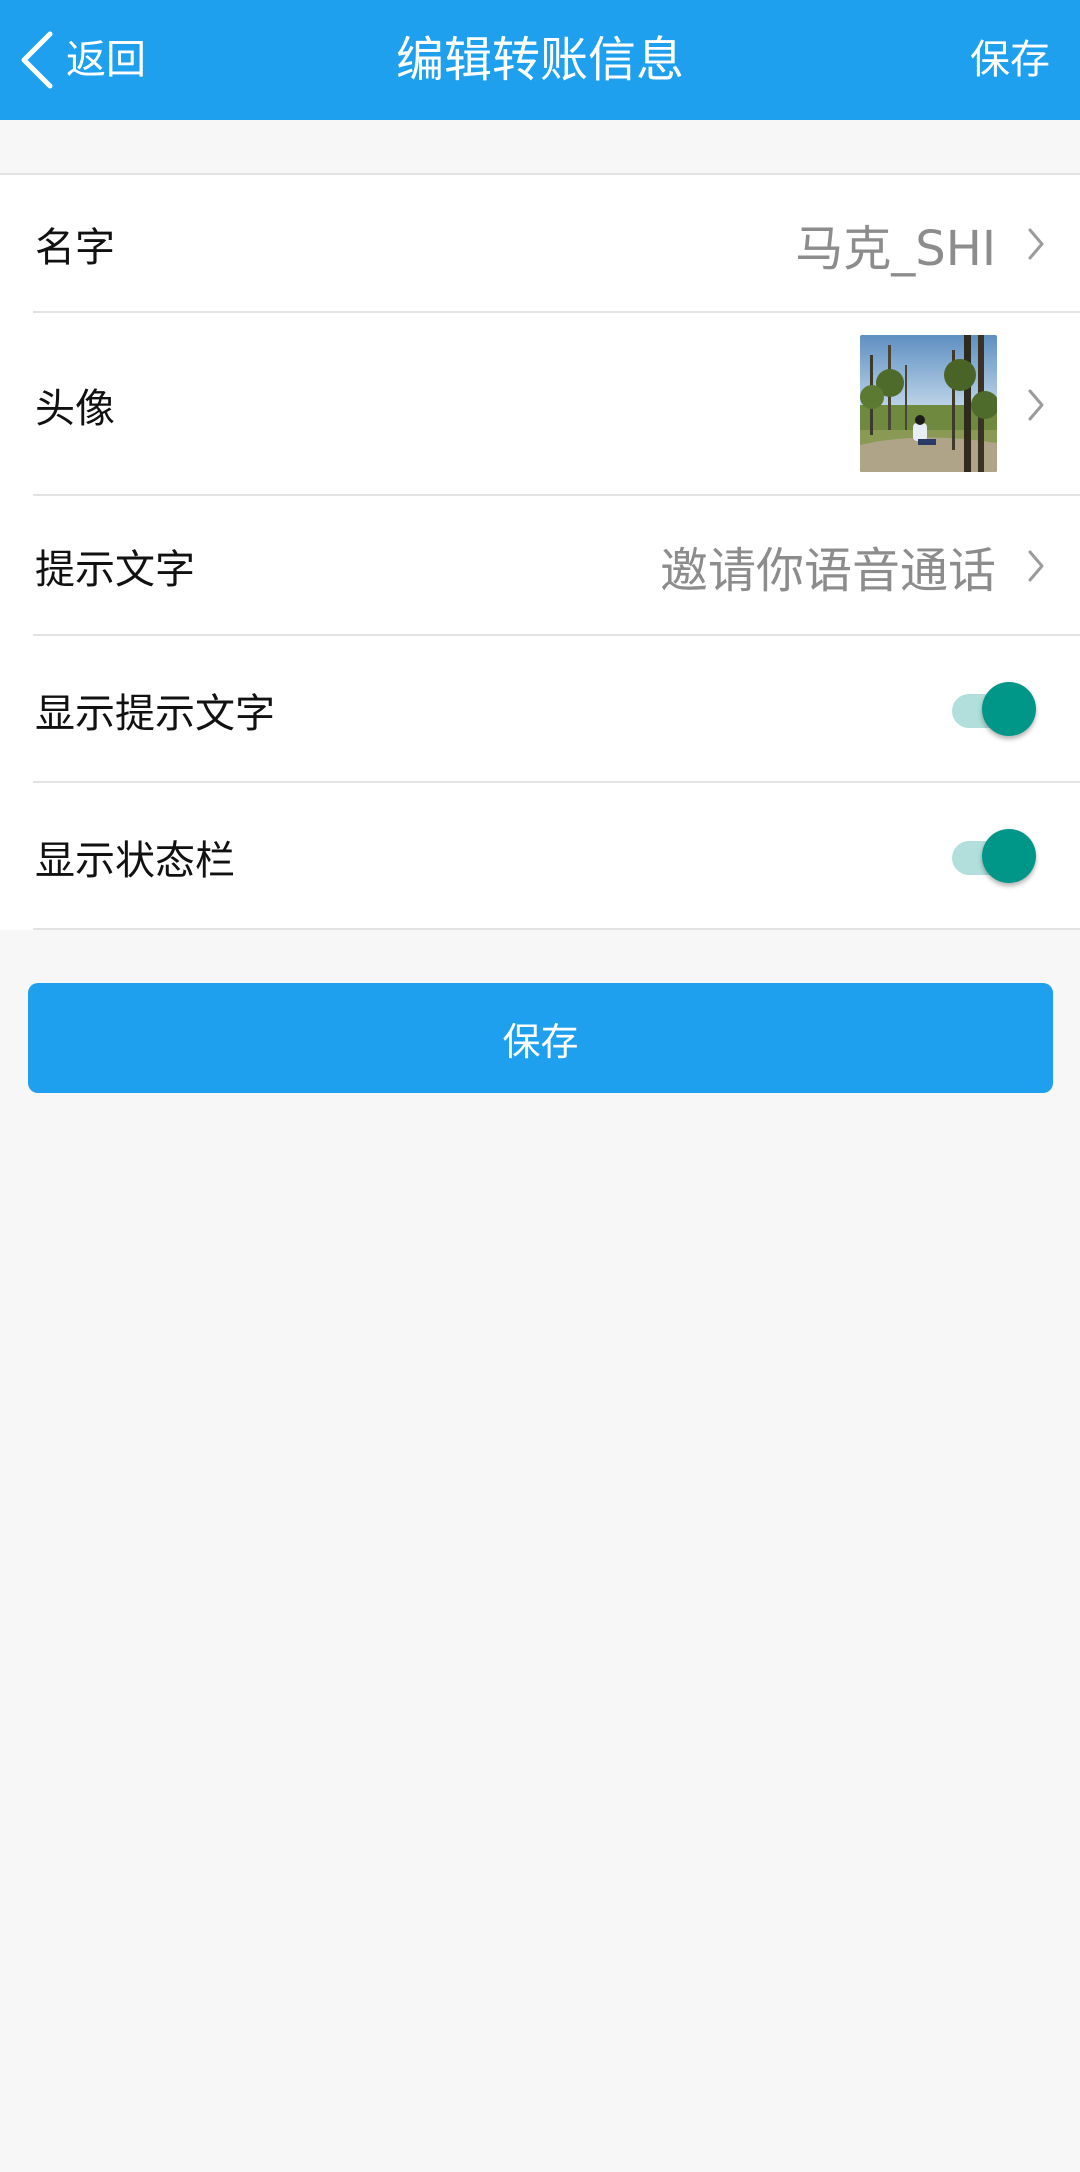 The width and height of the screenshot is (1080, 2172). I want to click on avatar-row: 头像, so click(540, 404).